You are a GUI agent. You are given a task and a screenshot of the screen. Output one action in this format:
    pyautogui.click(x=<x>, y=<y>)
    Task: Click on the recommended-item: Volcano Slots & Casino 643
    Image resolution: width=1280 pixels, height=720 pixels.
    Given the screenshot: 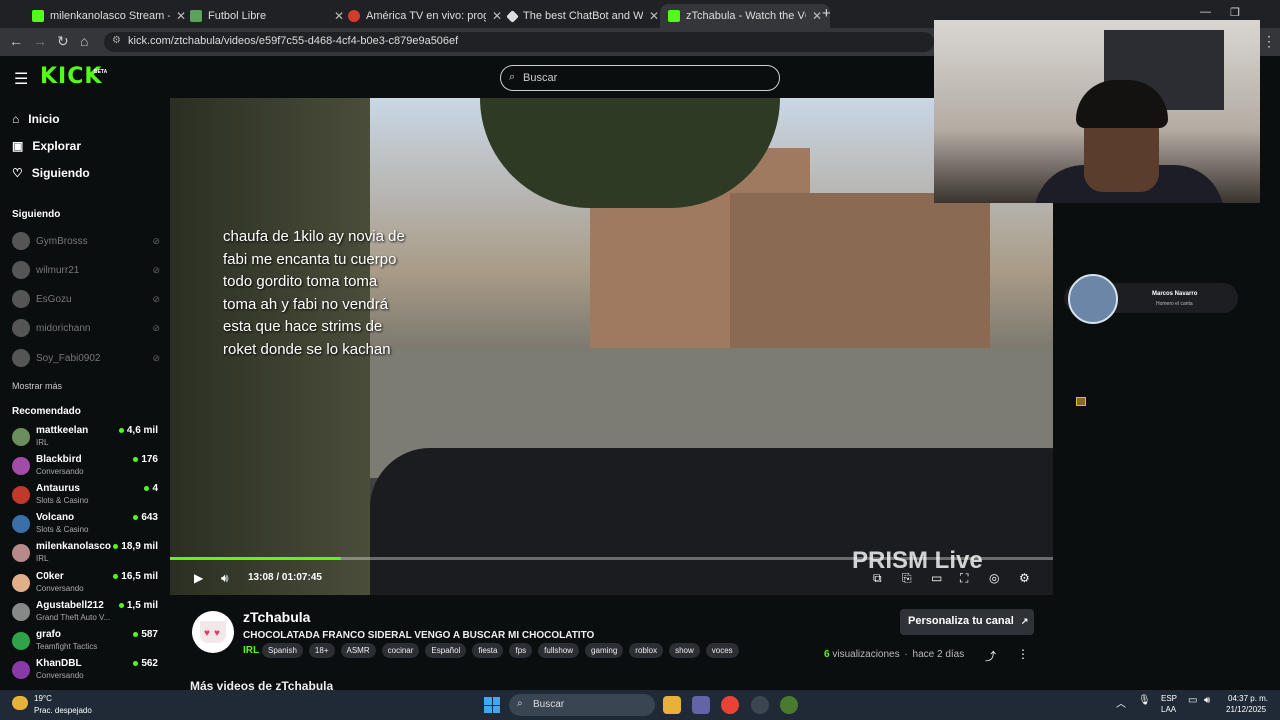 What is the action you would take?
    pyautogui.click(x=86, y=524)
    